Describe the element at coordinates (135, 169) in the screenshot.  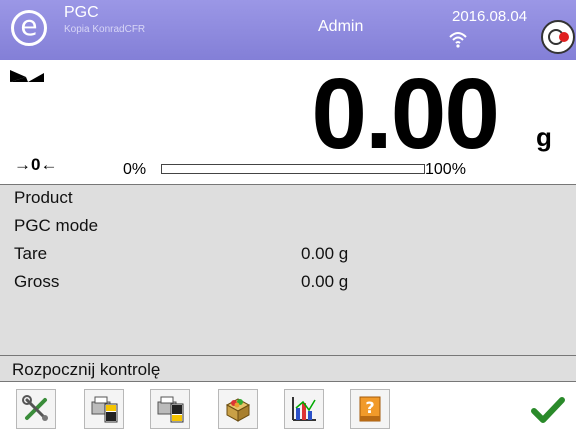
I see `bargraph-min-label: 0%` at that location.